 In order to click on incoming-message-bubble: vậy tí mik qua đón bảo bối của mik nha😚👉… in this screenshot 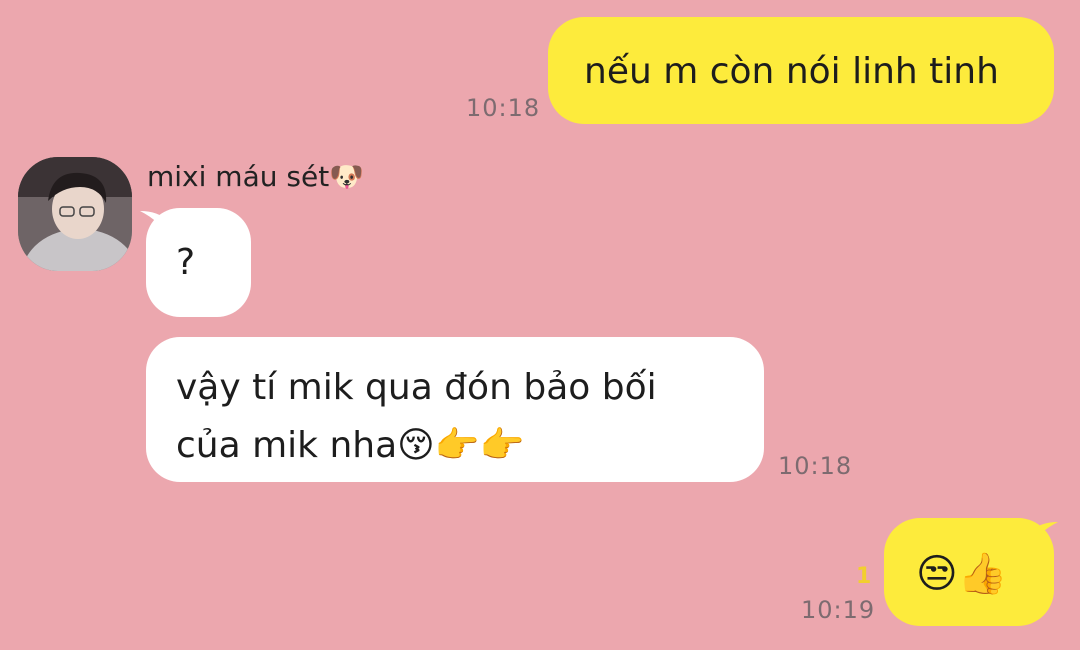, I will do `click(455, 409)`.